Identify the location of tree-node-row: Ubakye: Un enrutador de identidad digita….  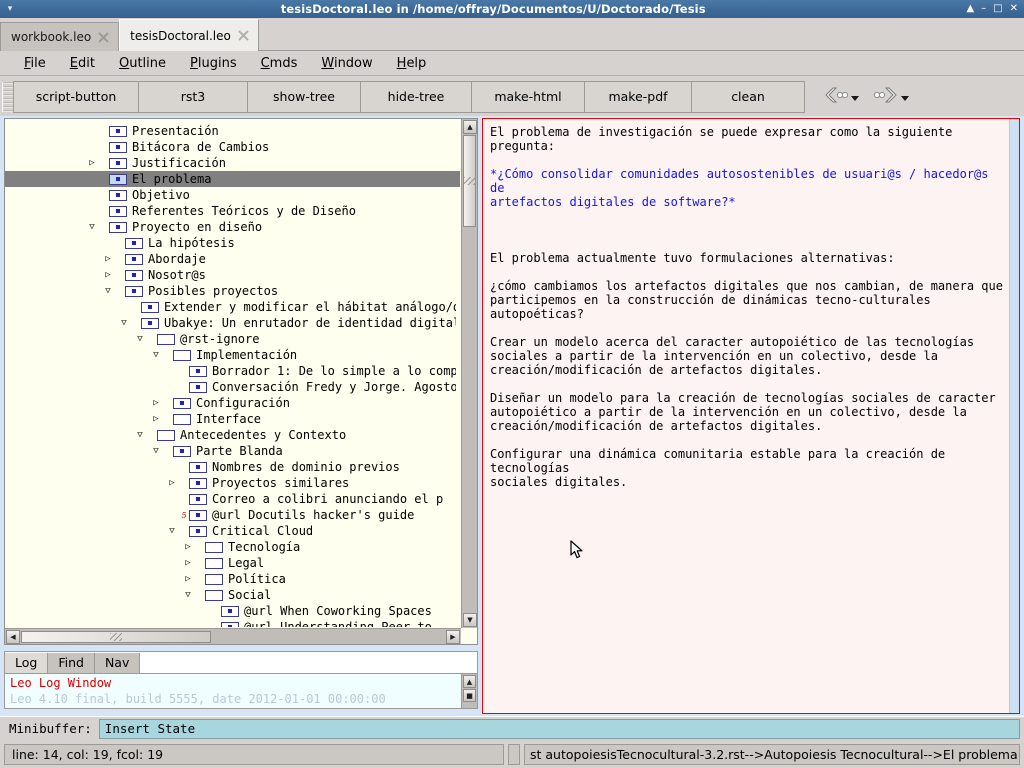
(232, 323).